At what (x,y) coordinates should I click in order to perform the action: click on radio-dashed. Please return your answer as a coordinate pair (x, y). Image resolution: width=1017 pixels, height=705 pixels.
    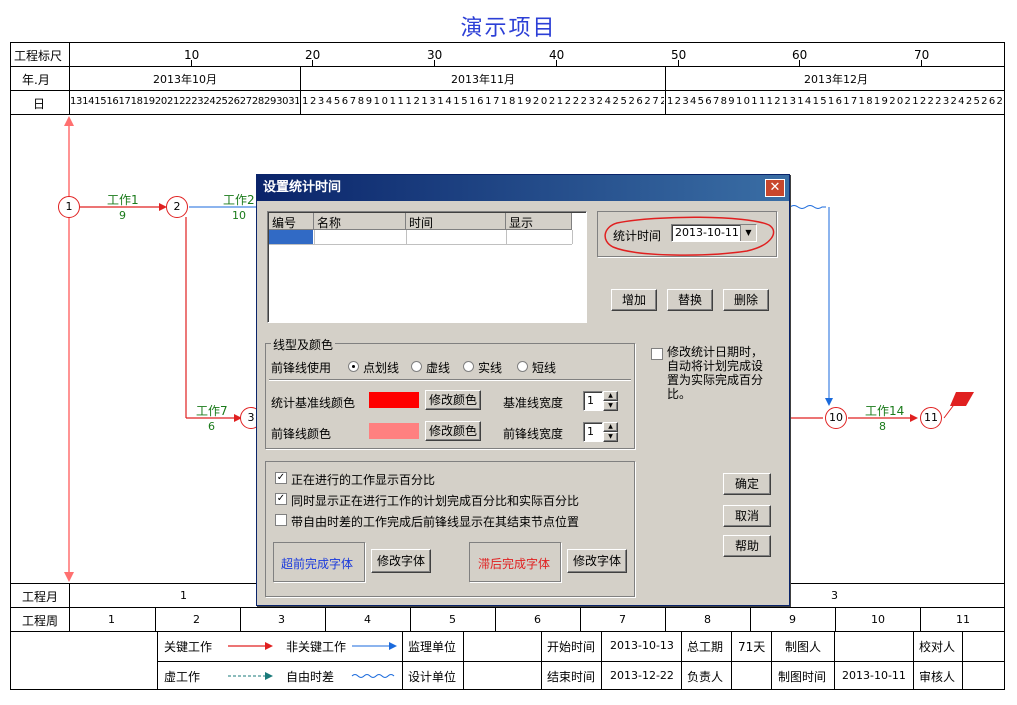
    Looking at the image, I should click on (416, 366).